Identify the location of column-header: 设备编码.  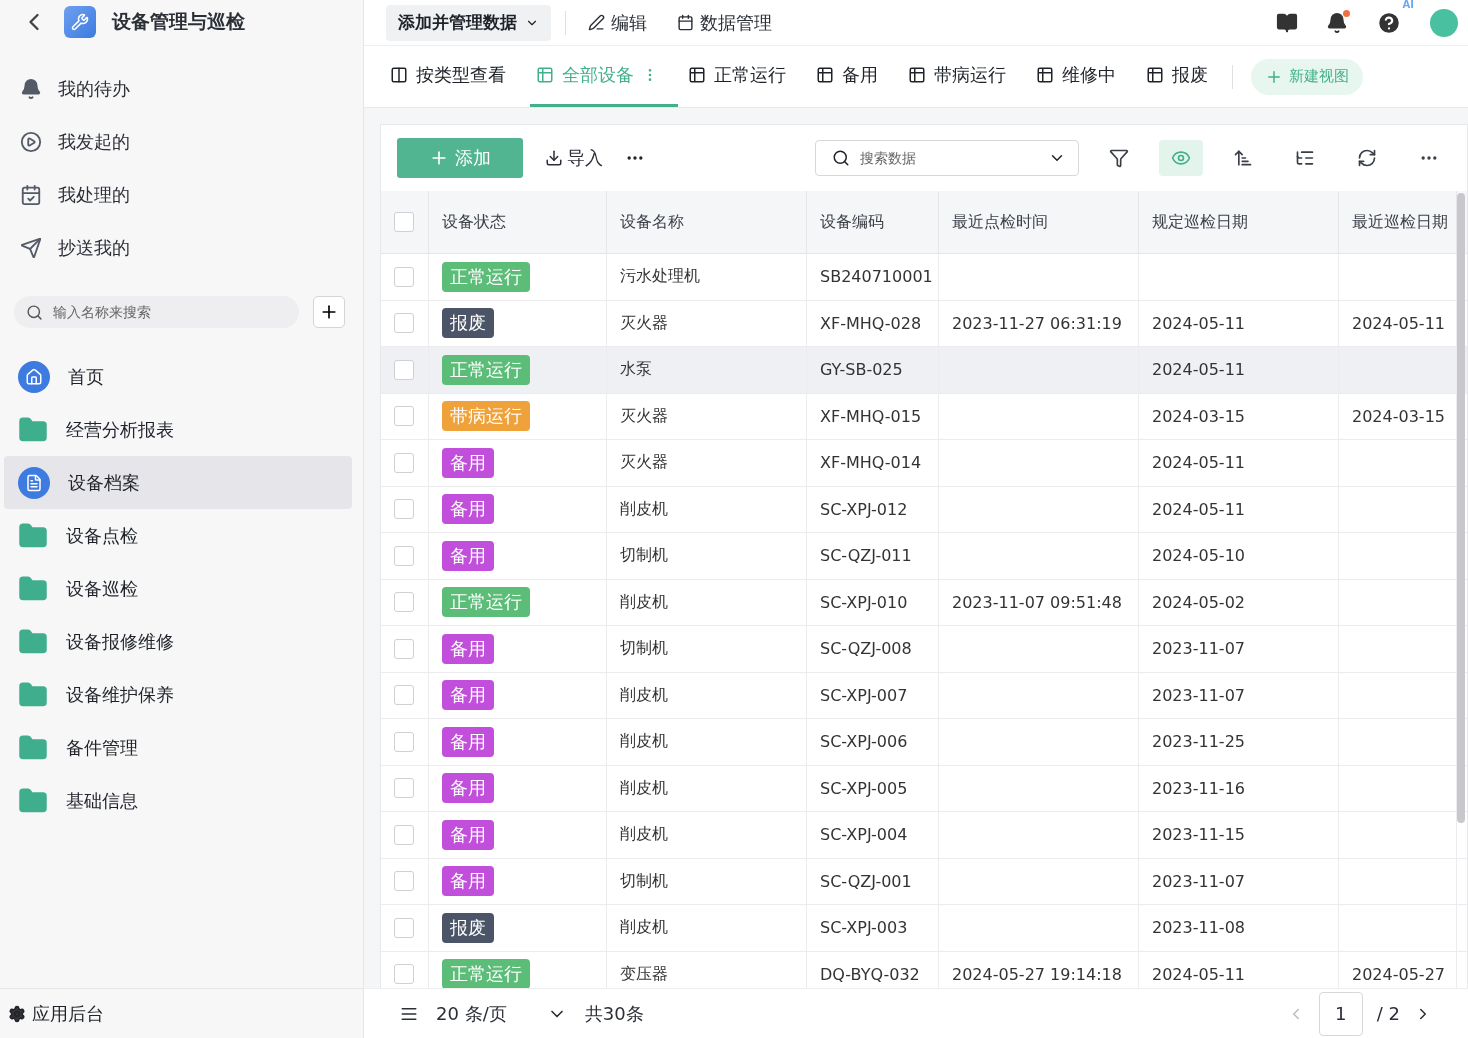
(852, 222).